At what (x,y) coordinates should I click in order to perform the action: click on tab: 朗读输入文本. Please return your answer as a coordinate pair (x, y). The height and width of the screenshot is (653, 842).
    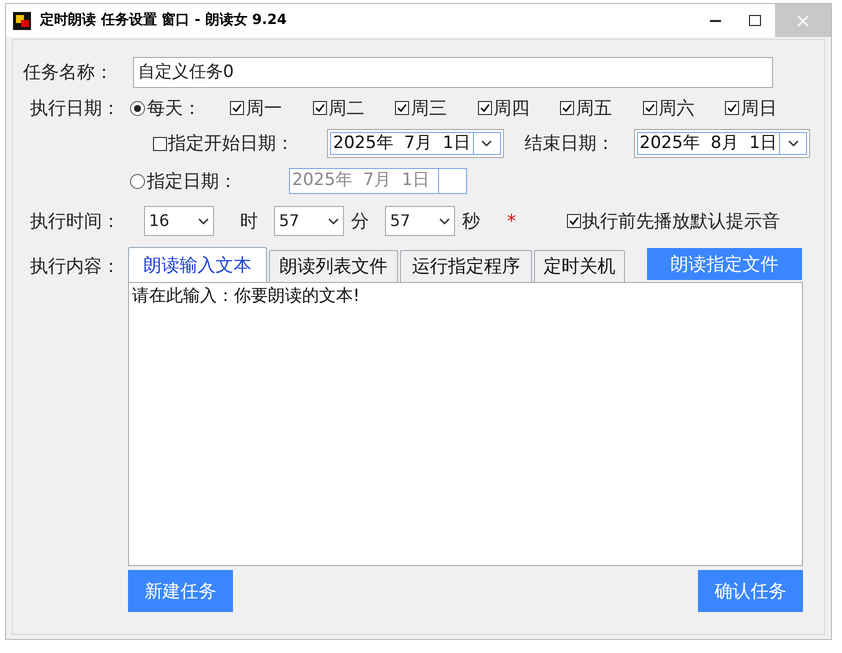
    Looking at the image, I should click on (197, 264).